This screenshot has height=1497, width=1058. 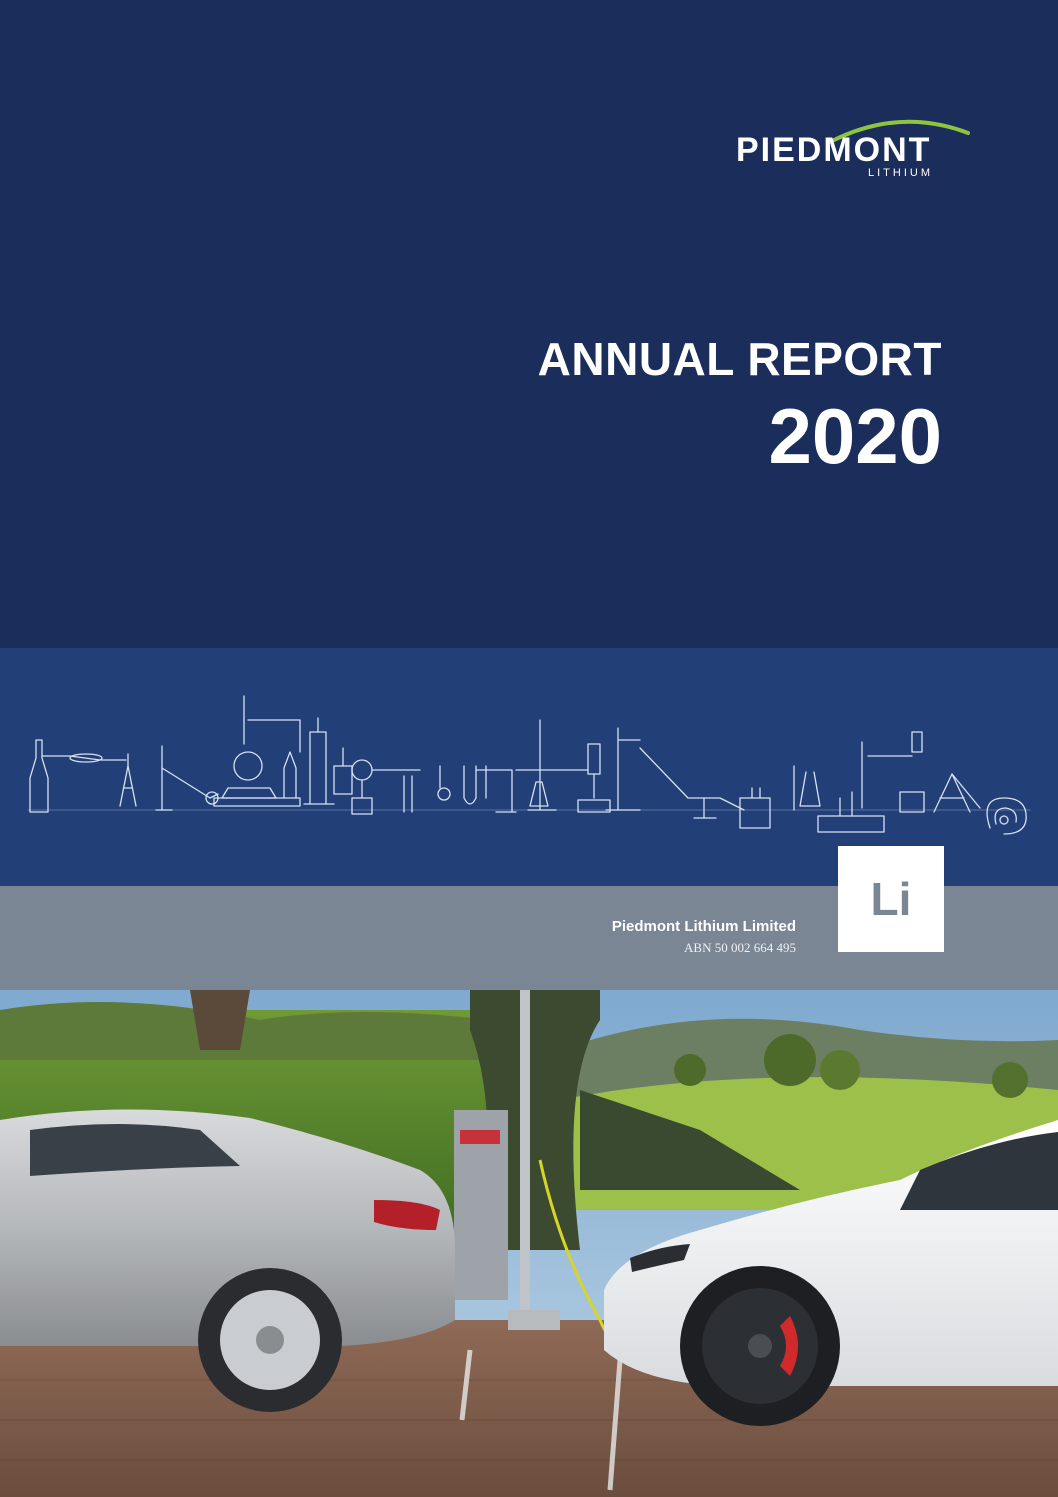 What do you see at coordinates (740, 405) in the screenshot?
I see `report-title: ANNUAL REPORT 2020` at bounding box center [740, 405].